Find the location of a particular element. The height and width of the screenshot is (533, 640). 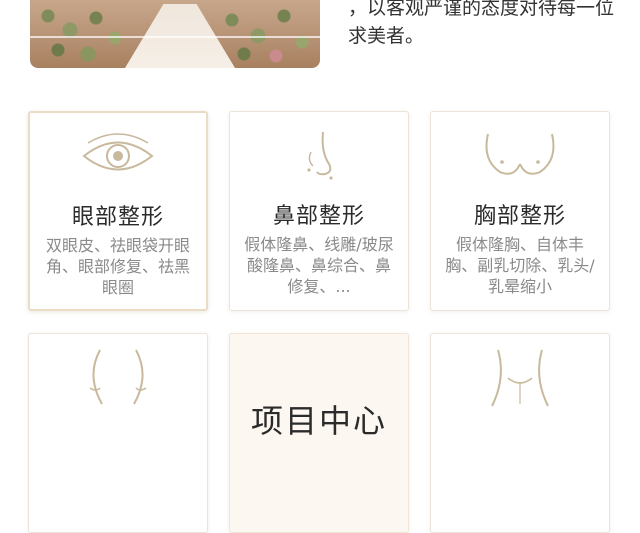

project-center-card: 项目中心 is located at coordinates (319, 433).